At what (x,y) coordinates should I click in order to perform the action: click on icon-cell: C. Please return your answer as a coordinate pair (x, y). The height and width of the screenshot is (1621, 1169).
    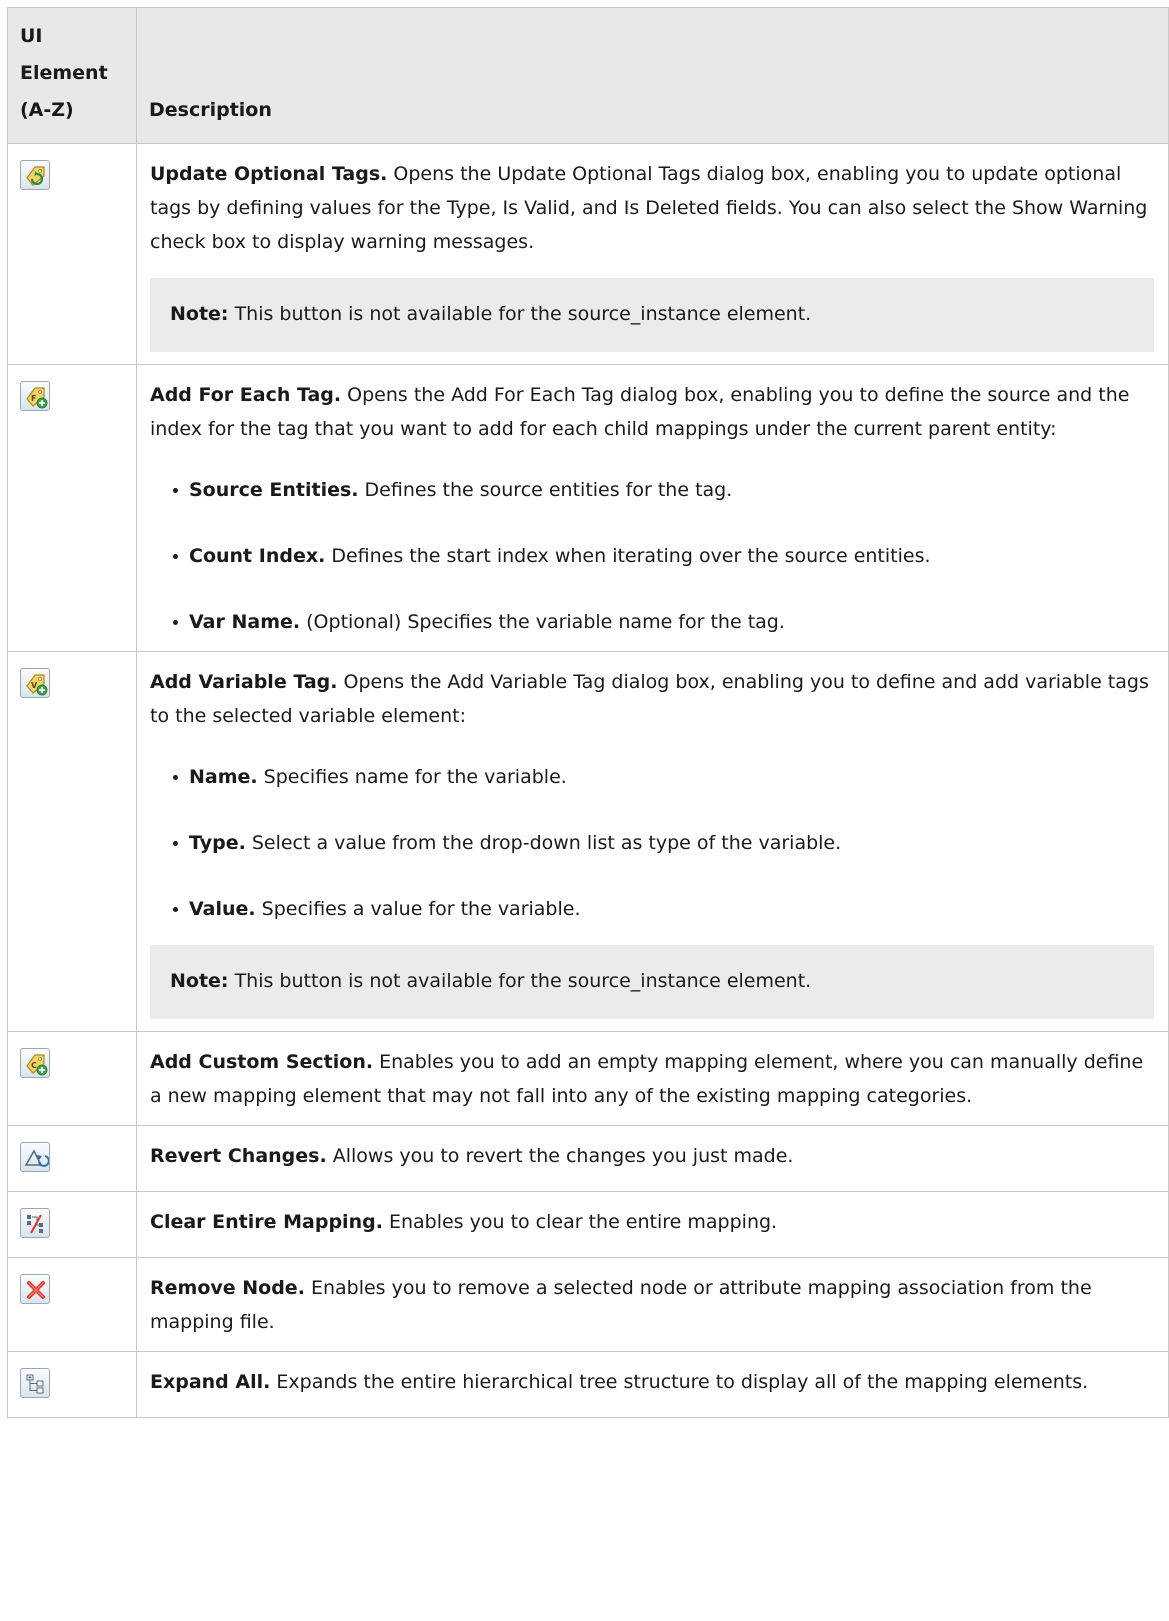
    Looking at the image, I should click on (72, 1078).